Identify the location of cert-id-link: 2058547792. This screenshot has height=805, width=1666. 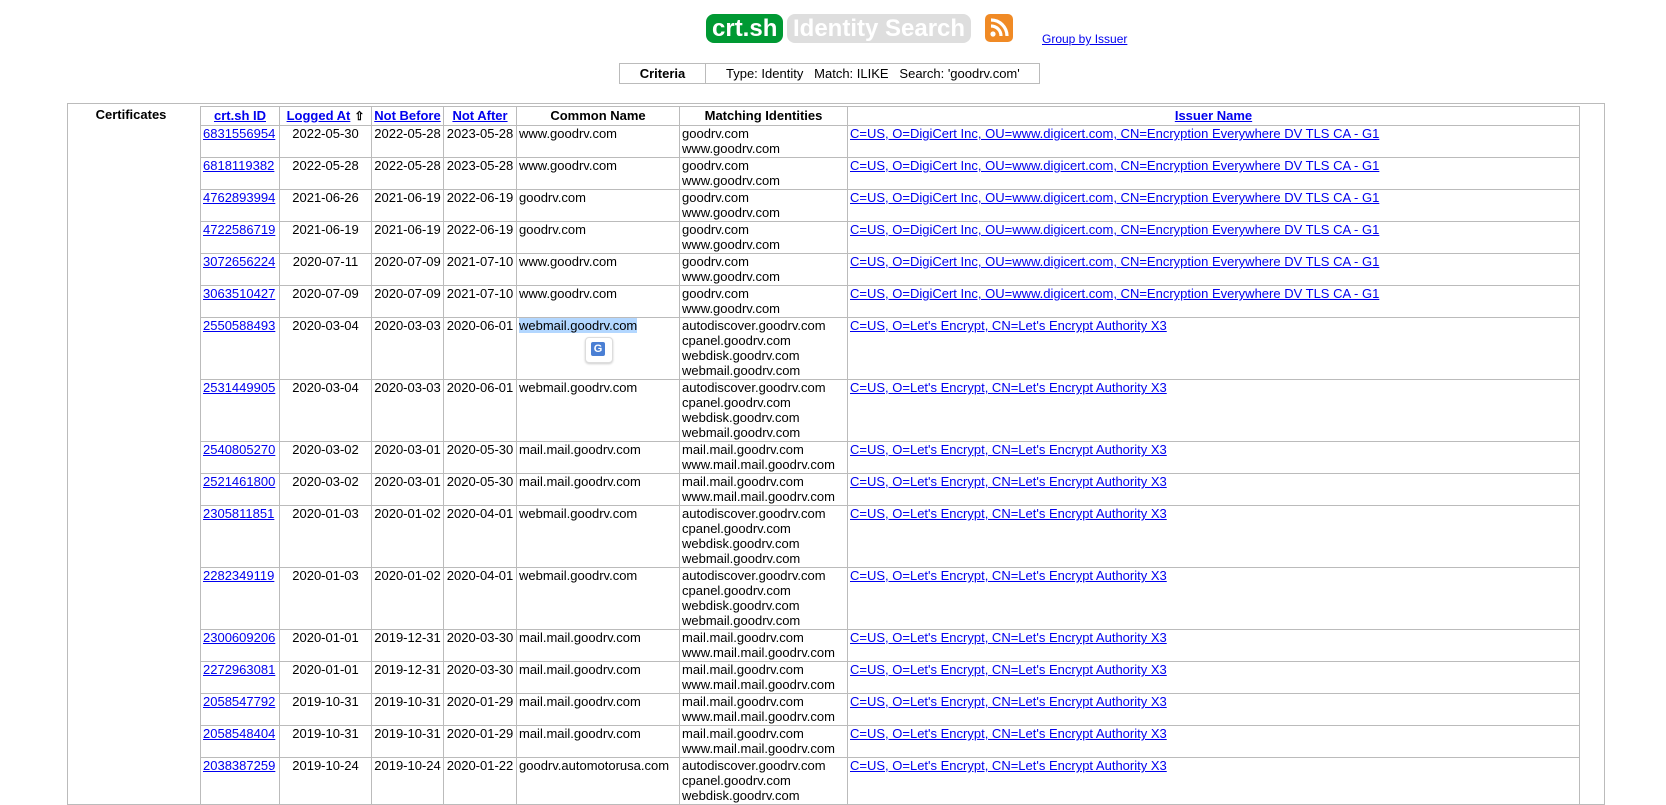
(239, 702).